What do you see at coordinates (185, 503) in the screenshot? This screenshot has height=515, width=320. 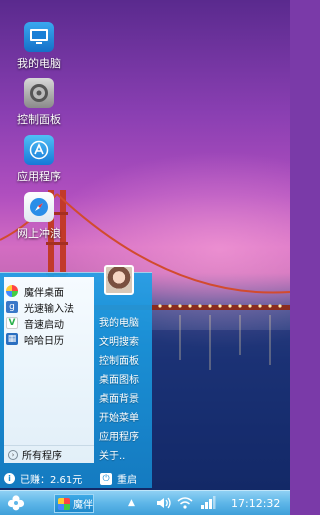 I see `wifi-icon` at bounding box center [185, 503].